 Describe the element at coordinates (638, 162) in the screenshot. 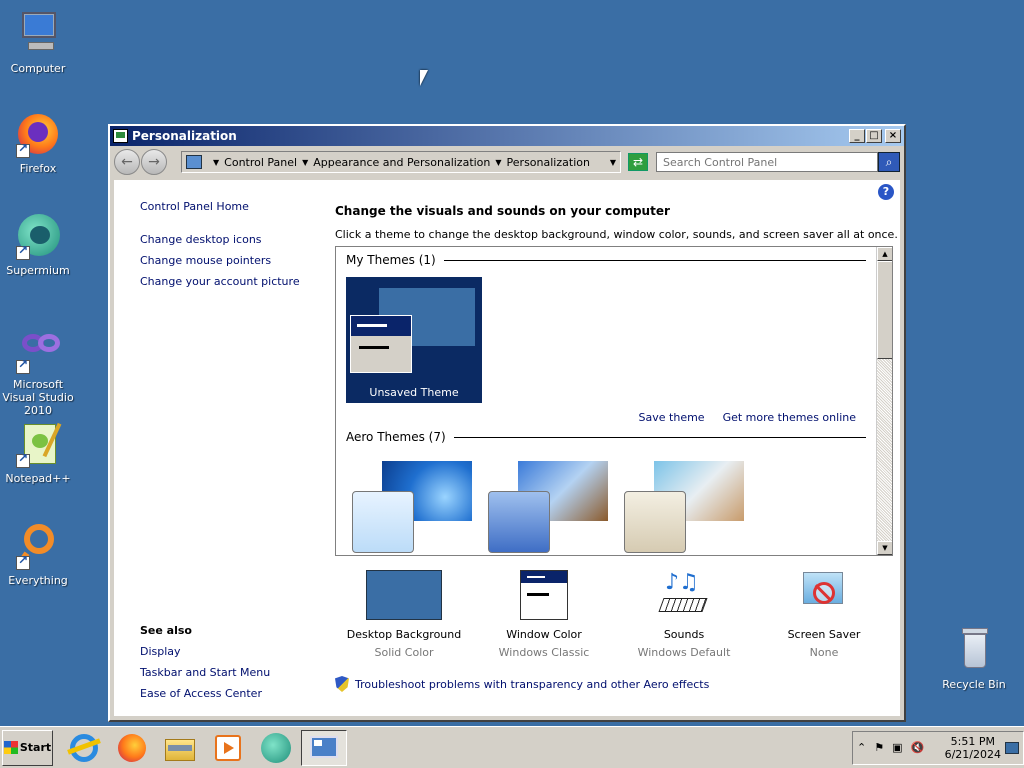

I see `refresh-button: ⇄` at that location.